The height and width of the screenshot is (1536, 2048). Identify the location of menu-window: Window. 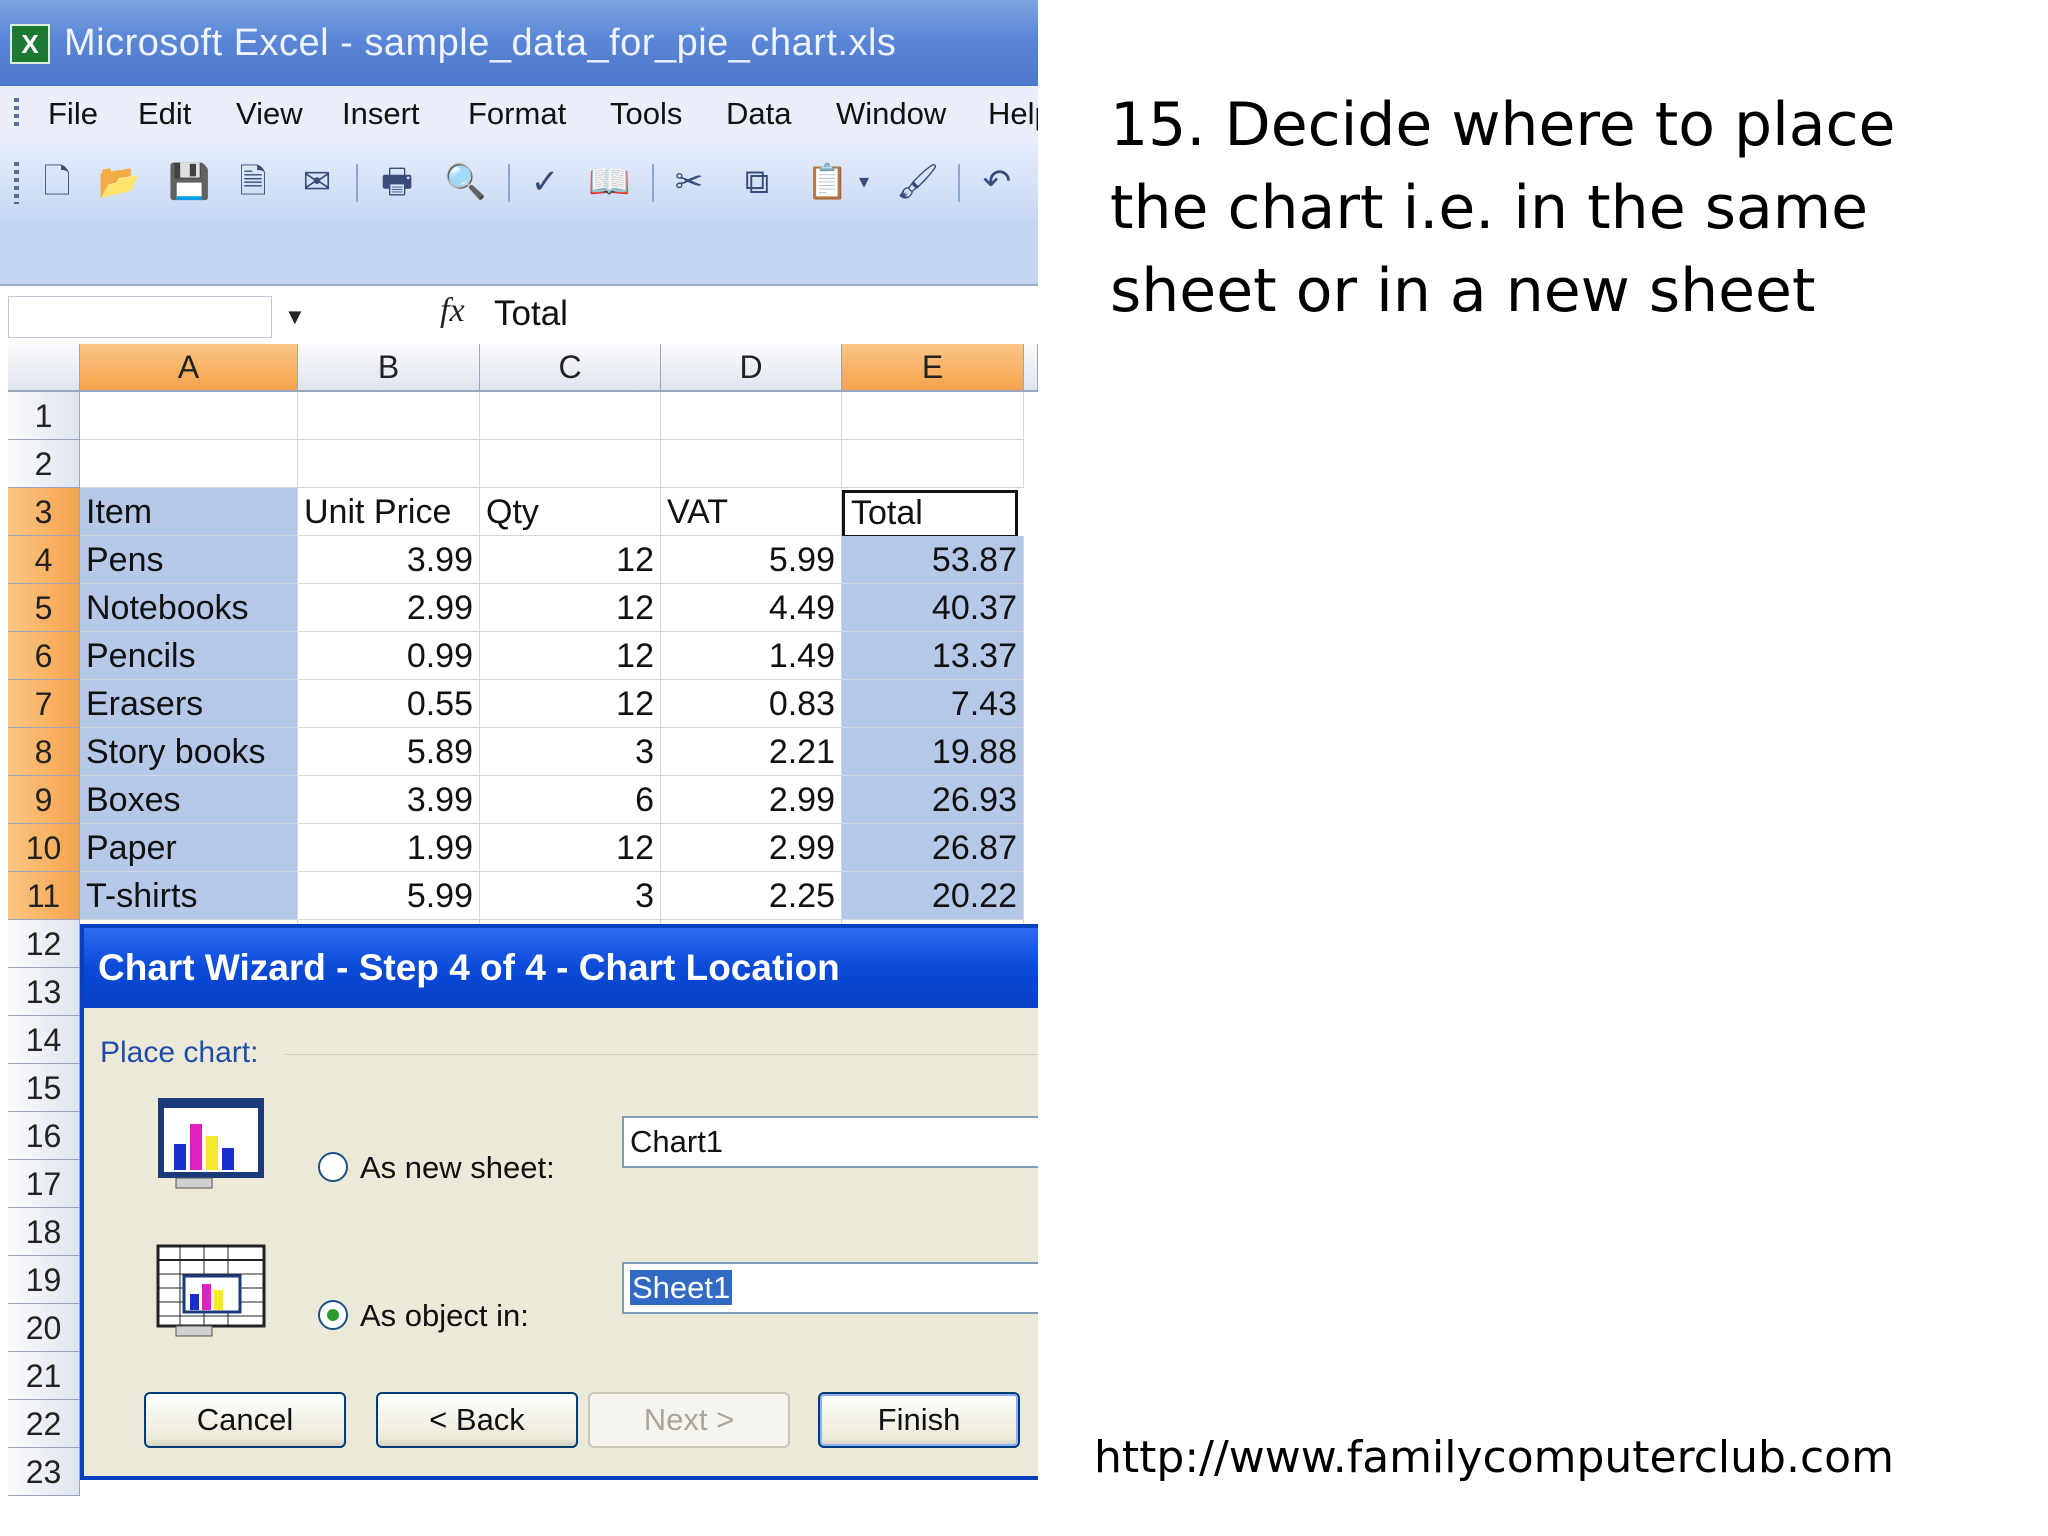
(891, 114).